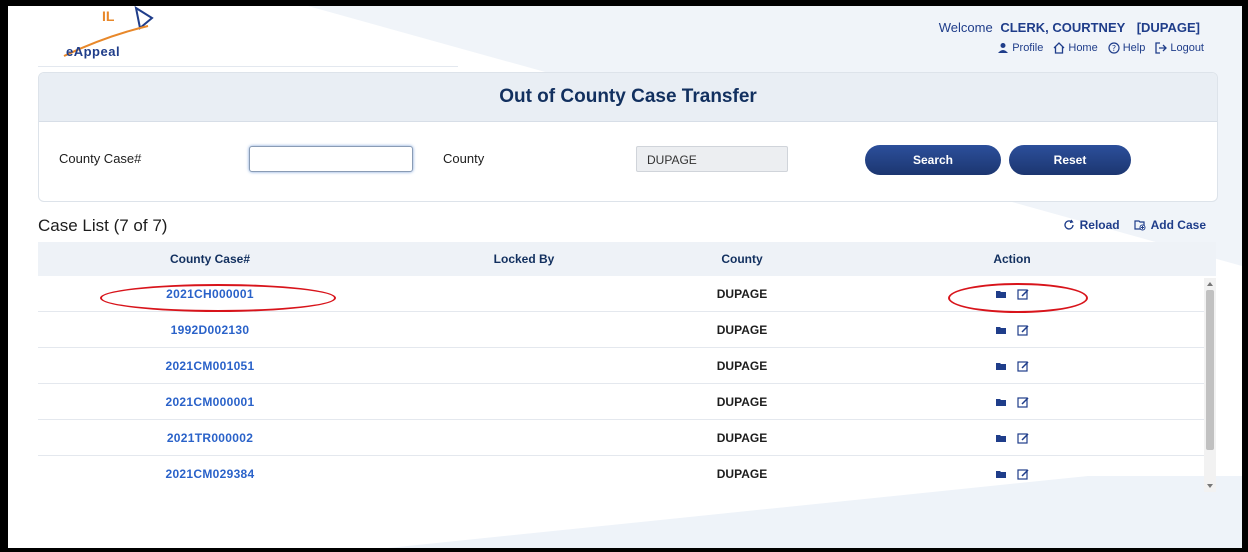  I want to click on case-link: 2021TR000002, so click(210, 438).